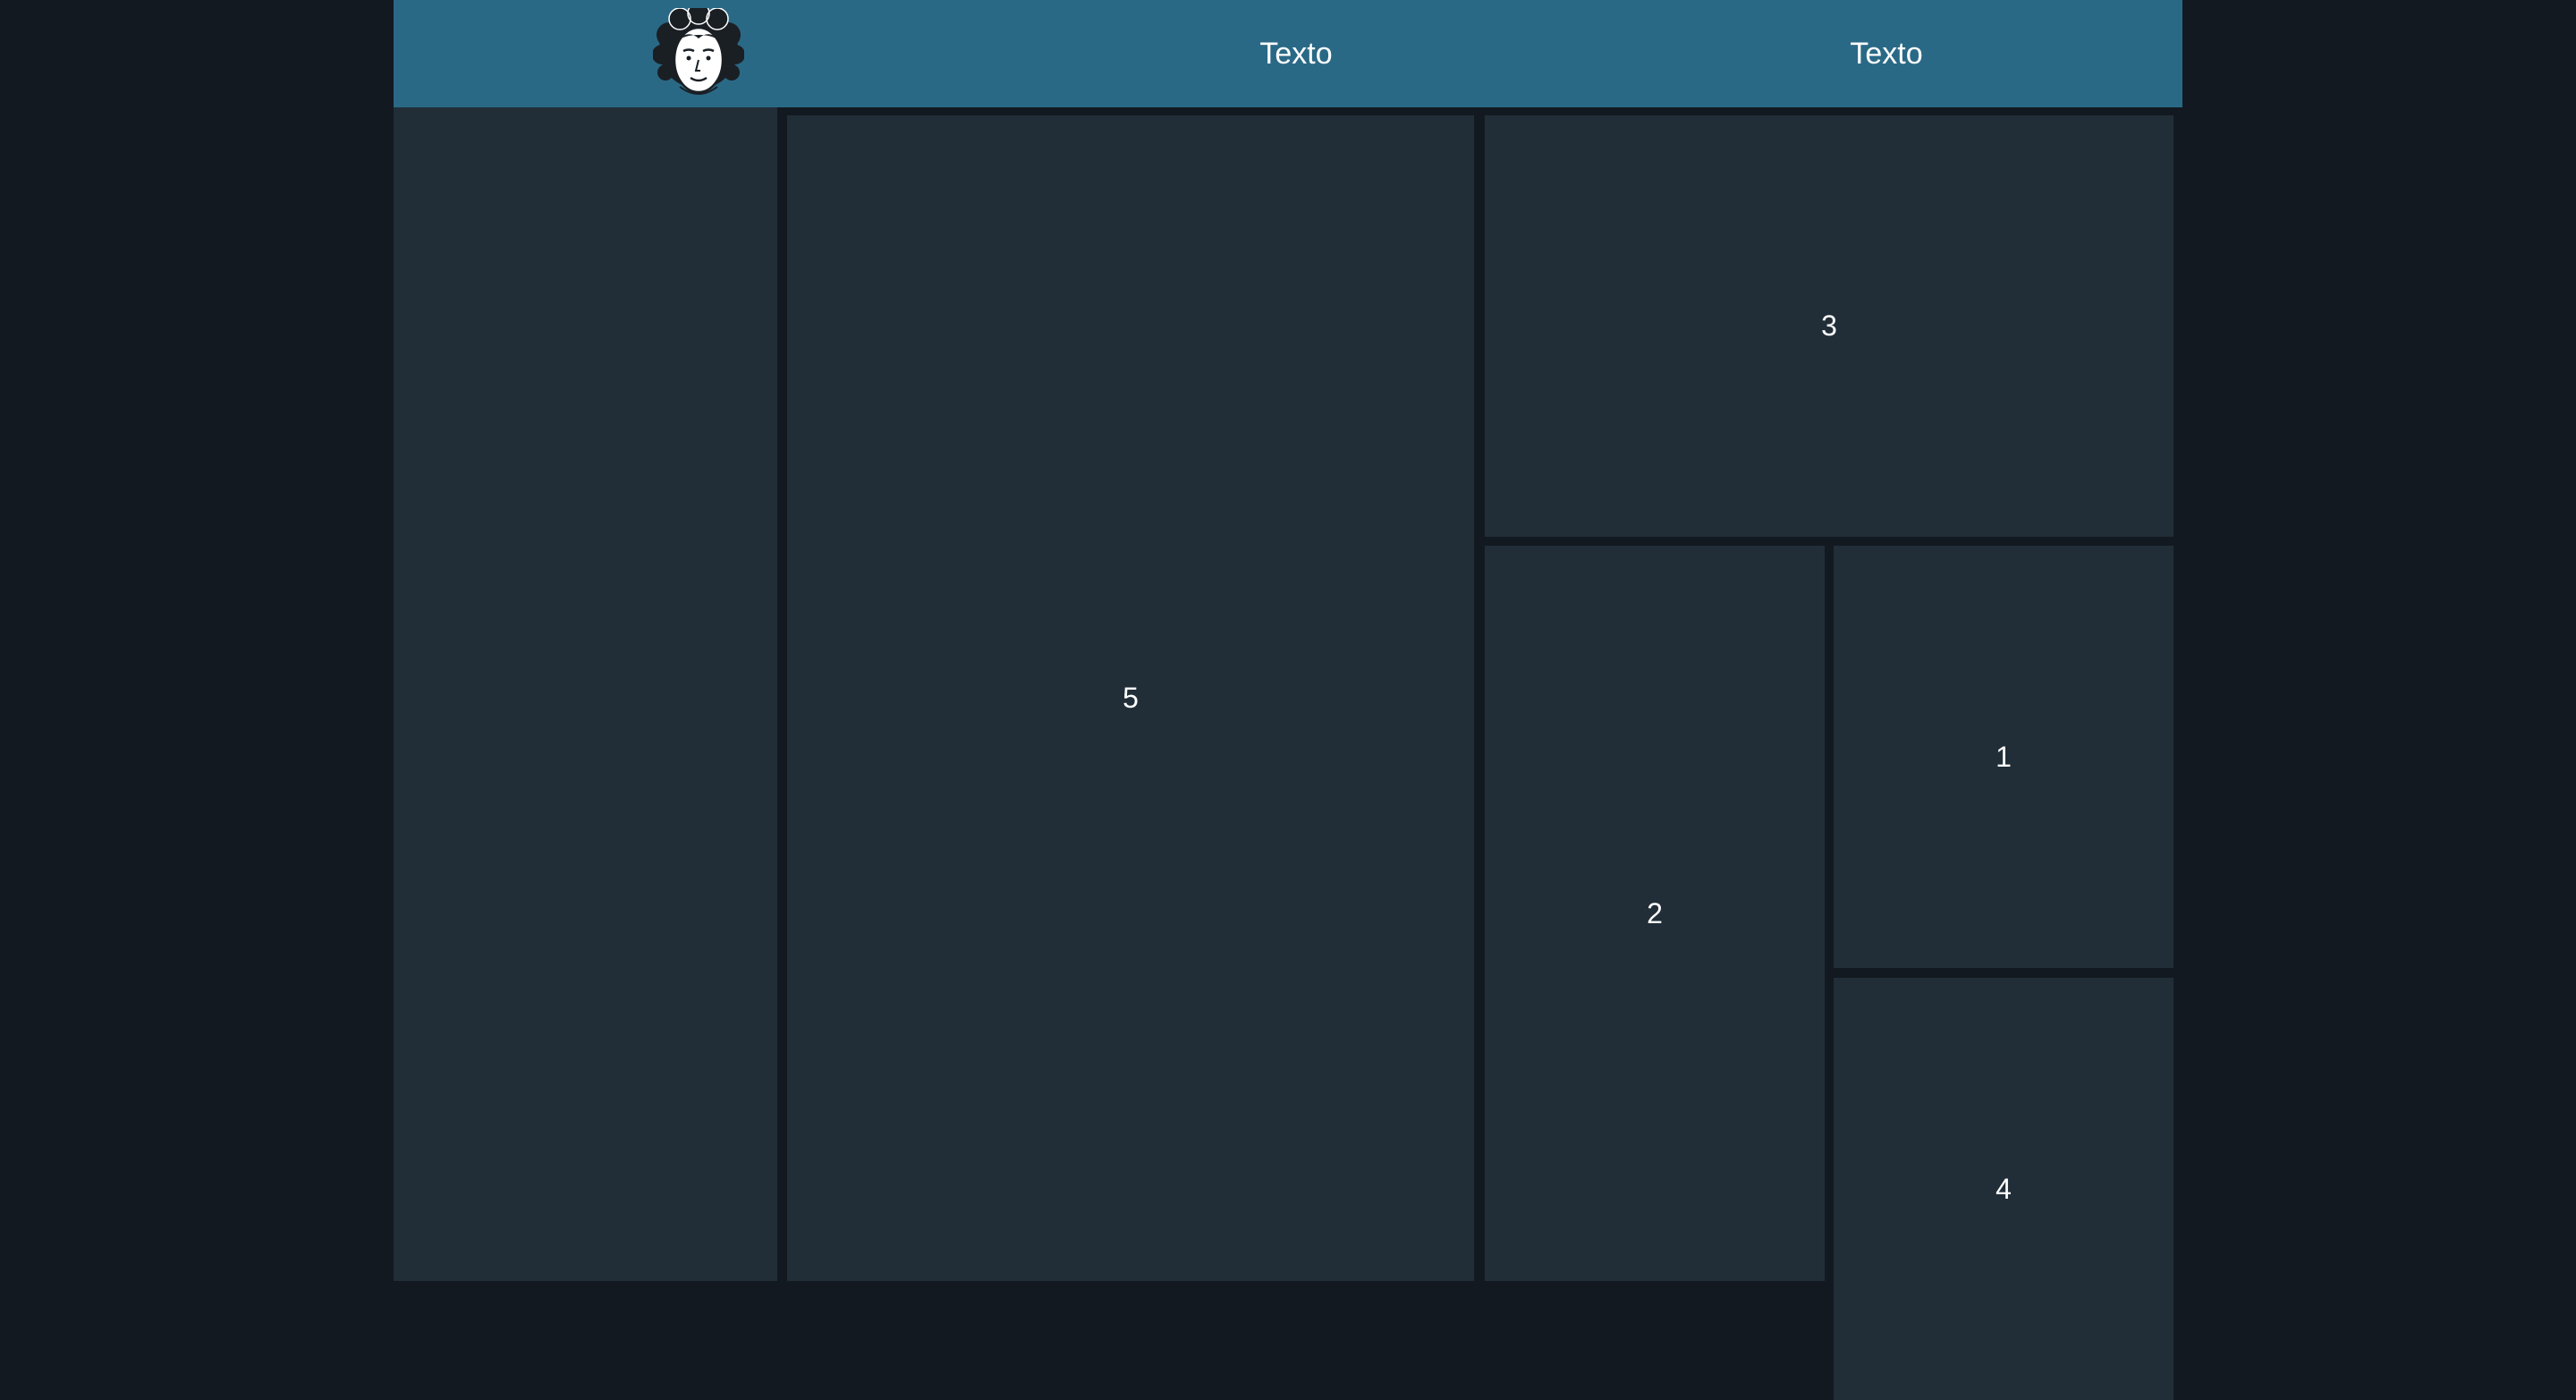  Describe the element at coordinates (585, 694) in the screenshot. I see `sidebar` at that location.